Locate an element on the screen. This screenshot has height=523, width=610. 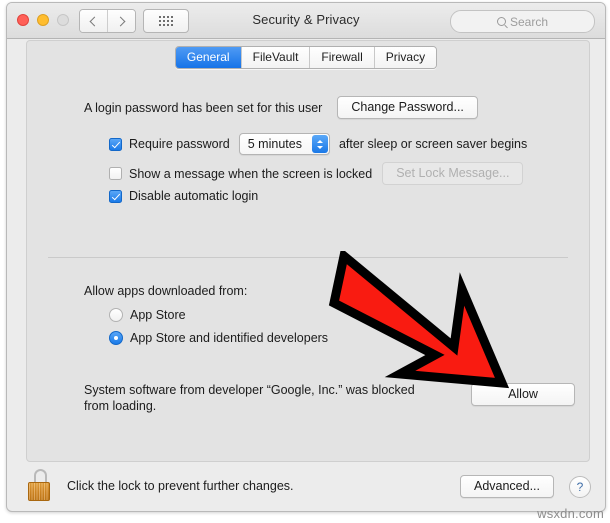
search-input: Search is located at coordinates (522, 21).